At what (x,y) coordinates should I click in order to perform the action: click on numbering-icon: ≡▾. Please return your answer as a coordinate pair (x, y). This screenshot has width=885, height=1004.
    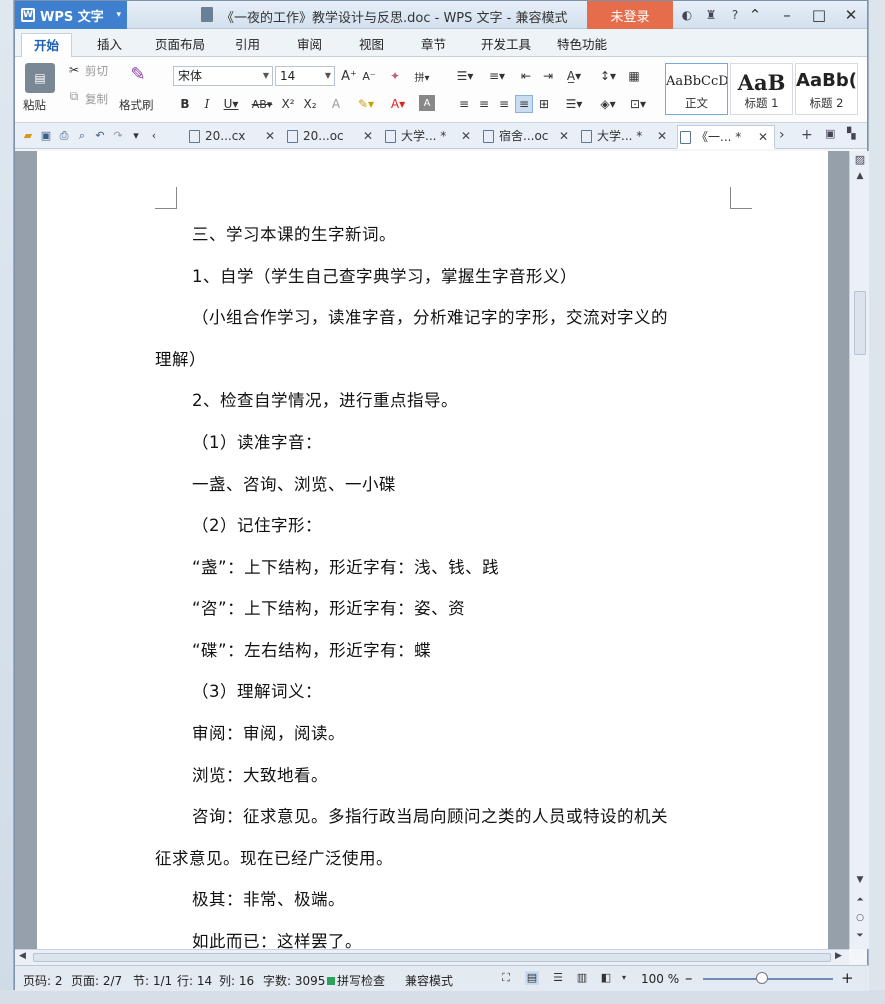
    Looking at the image, I should click on (497, 76).